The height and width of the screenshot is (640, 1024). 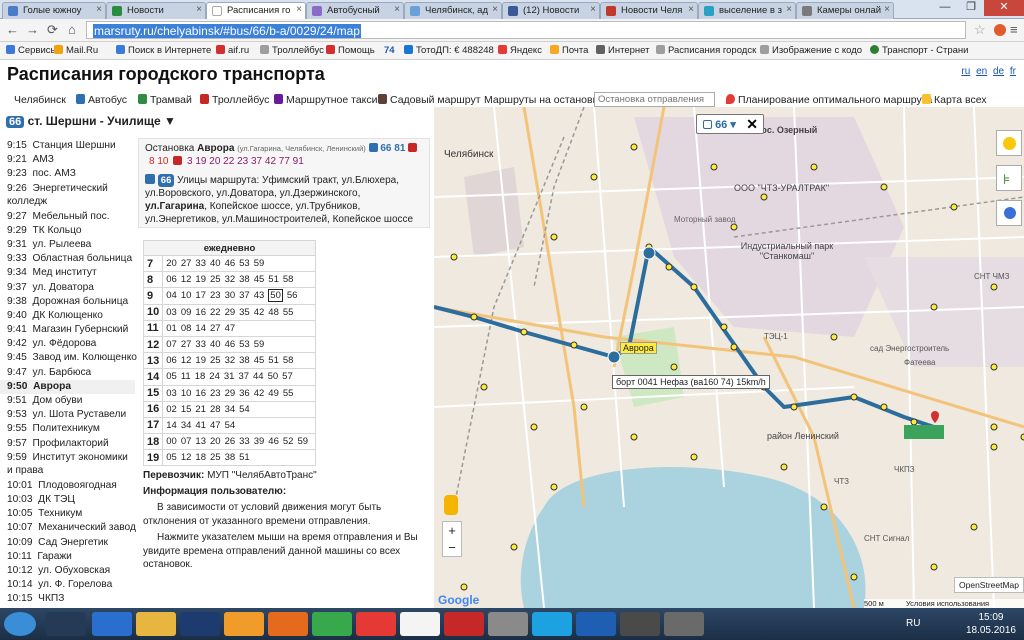 What do you see at coordinates (186, 376) in the screenshot?
I see `departure-time: 11` at bounding box center [186, 376].